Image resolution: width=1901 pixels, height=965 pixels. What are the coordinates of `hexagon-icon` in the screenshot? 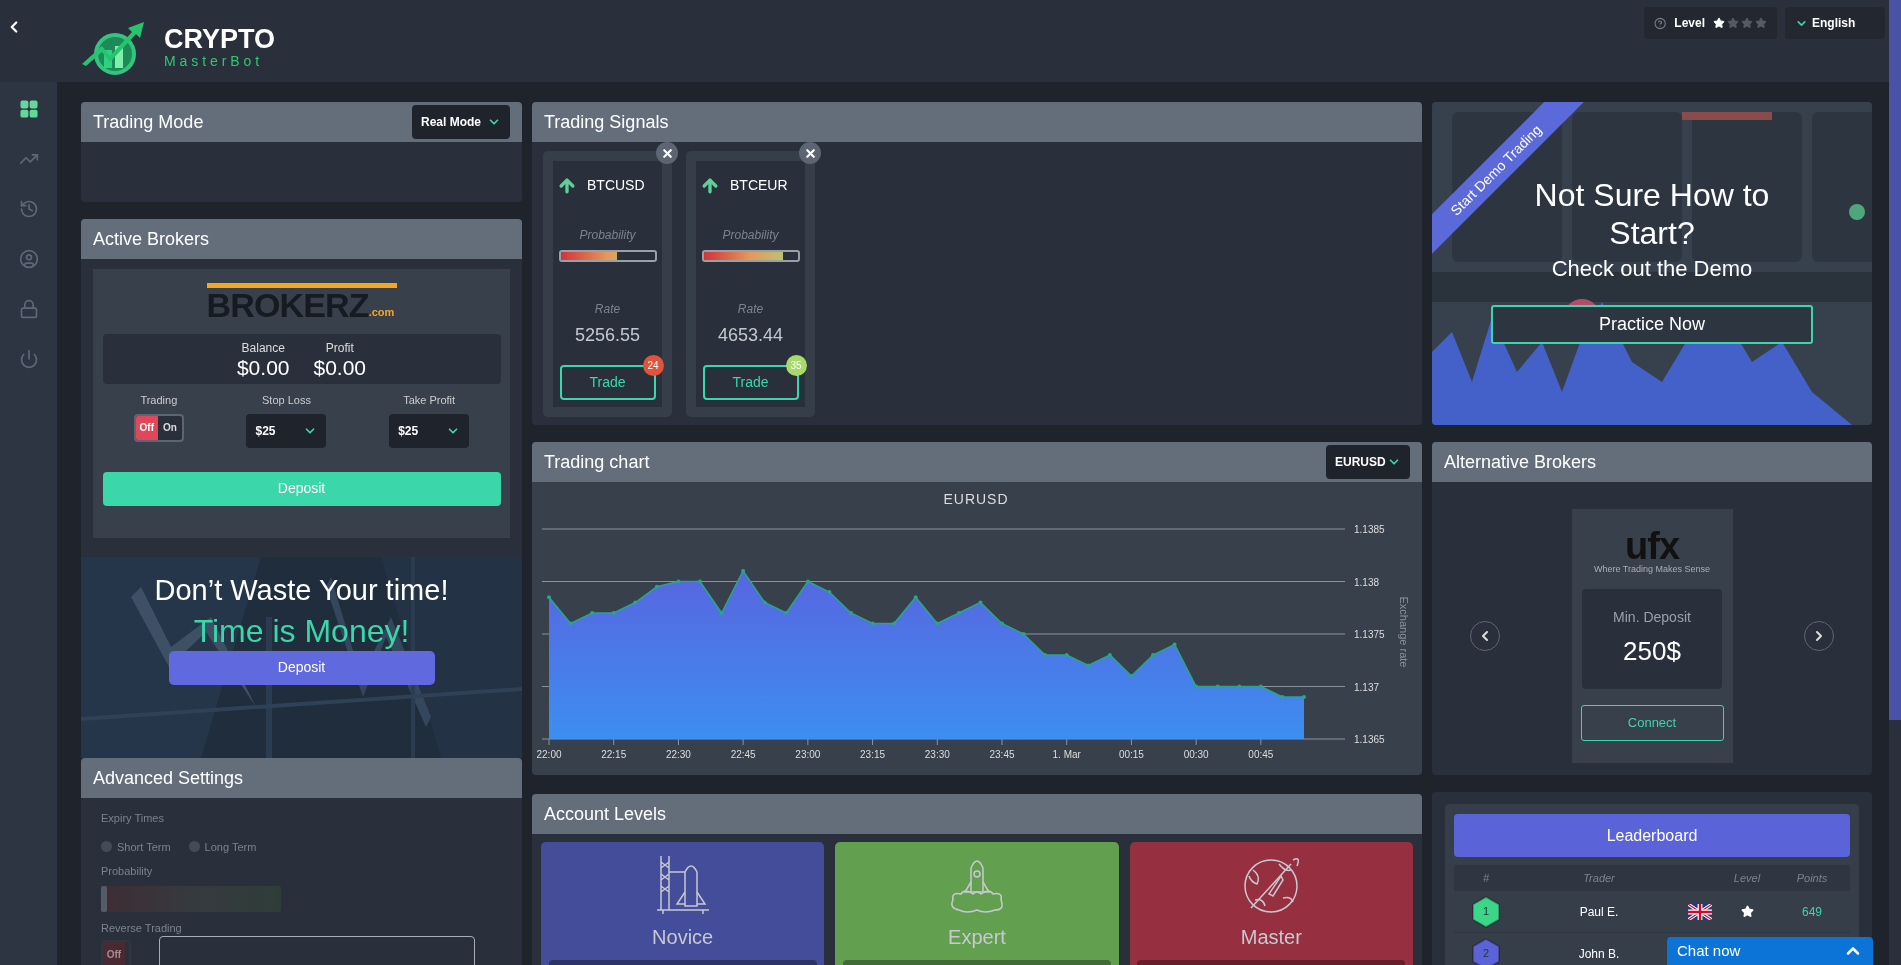 It's located at (1486, 911).